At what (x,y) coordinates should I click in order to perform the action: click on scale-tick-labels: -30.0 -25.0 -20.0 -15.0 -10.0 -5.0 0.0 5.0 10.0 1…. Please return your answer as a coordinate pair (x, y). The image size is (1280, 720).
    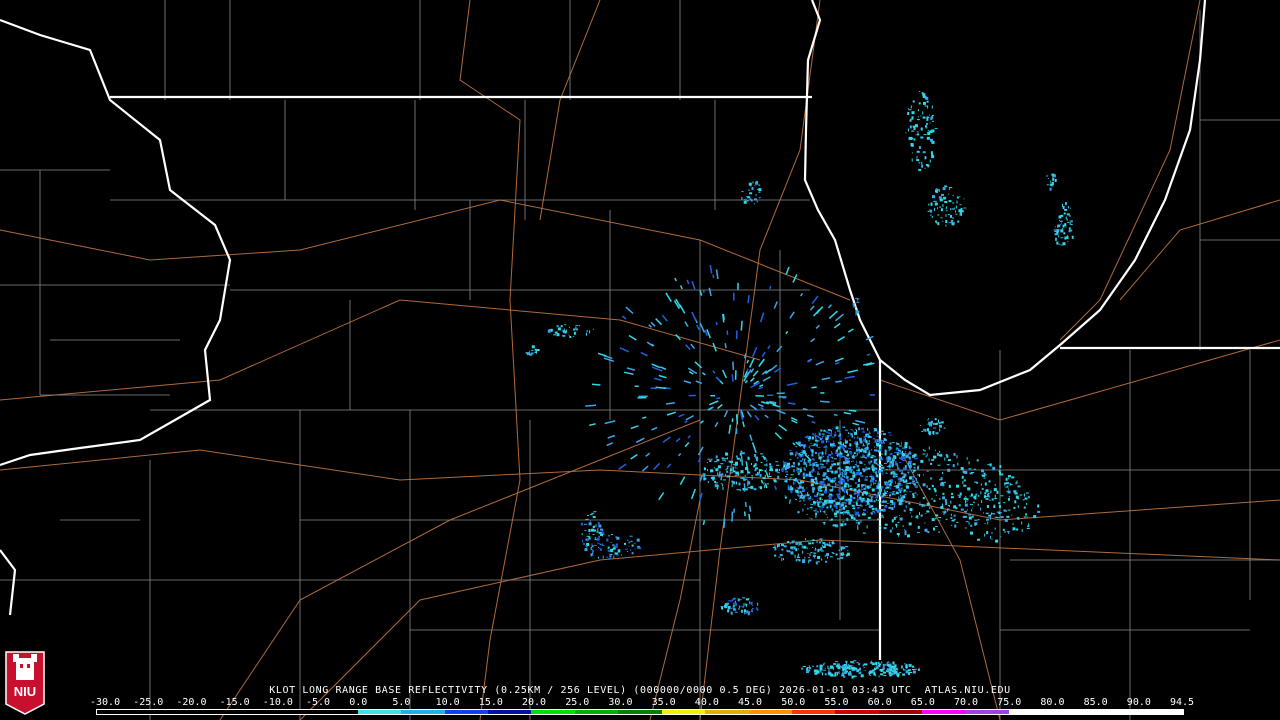
    Looking at the image, I should click on (645, 703).